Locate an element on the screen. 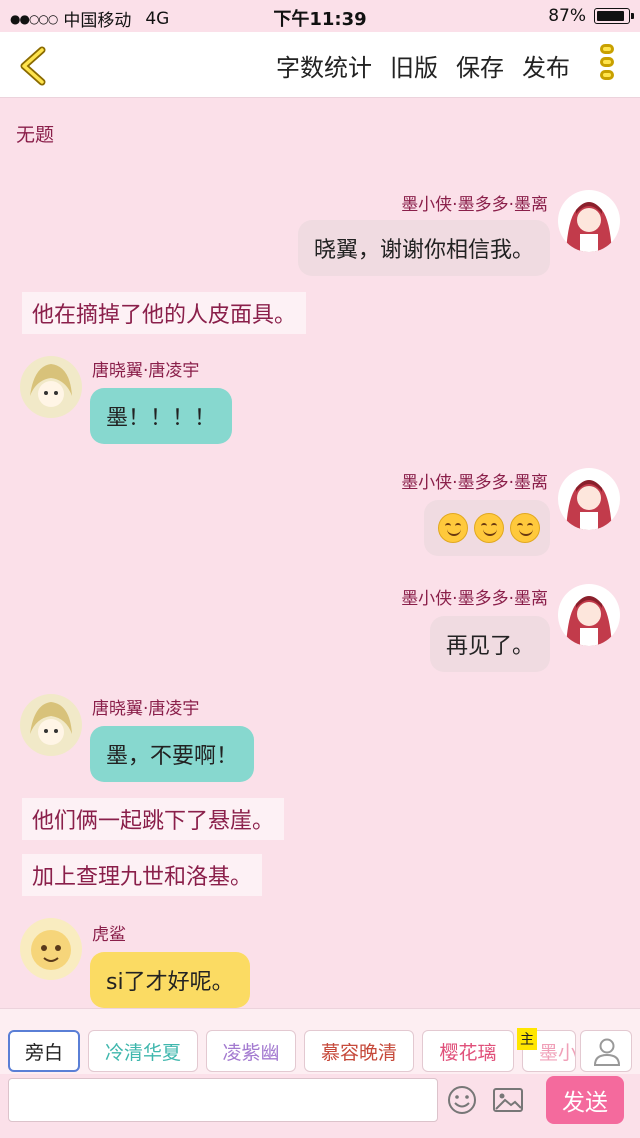  status-bar: ●●○○○ 中国移动 4G 下午11:39 87% is located at coordinates (320, 16).